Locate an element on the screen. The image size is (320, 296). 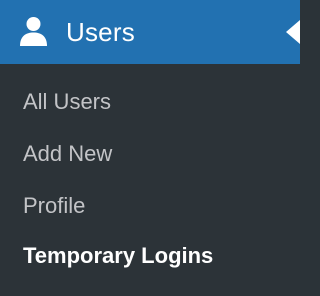
users-menu-label: Users is located at coordinates (100, 32).